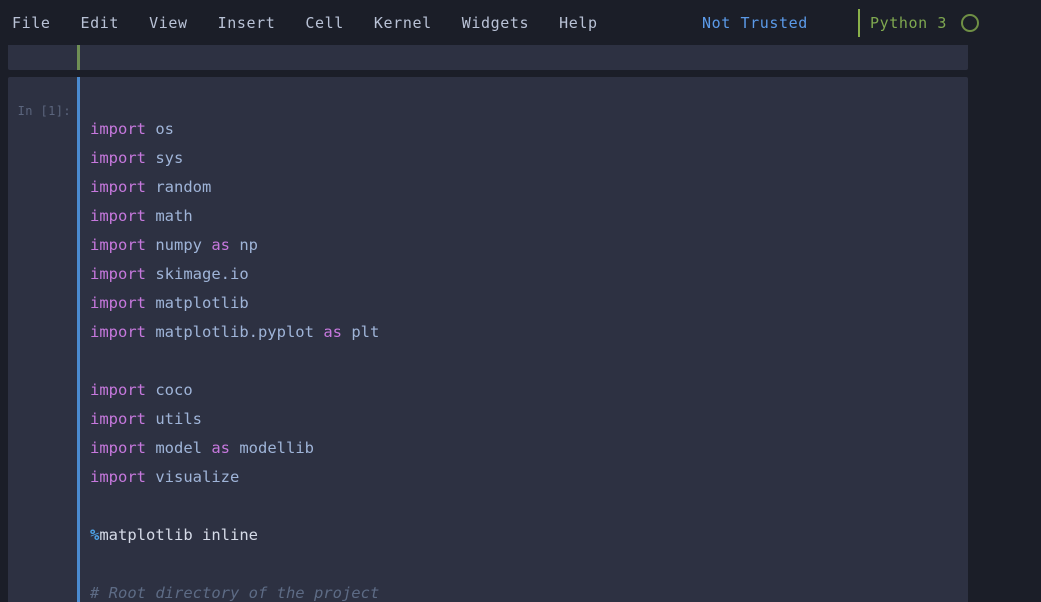 The height and width of the screenshot is (602, 1041). I want to click on code-line: import model as modellib, so click(525, 448).